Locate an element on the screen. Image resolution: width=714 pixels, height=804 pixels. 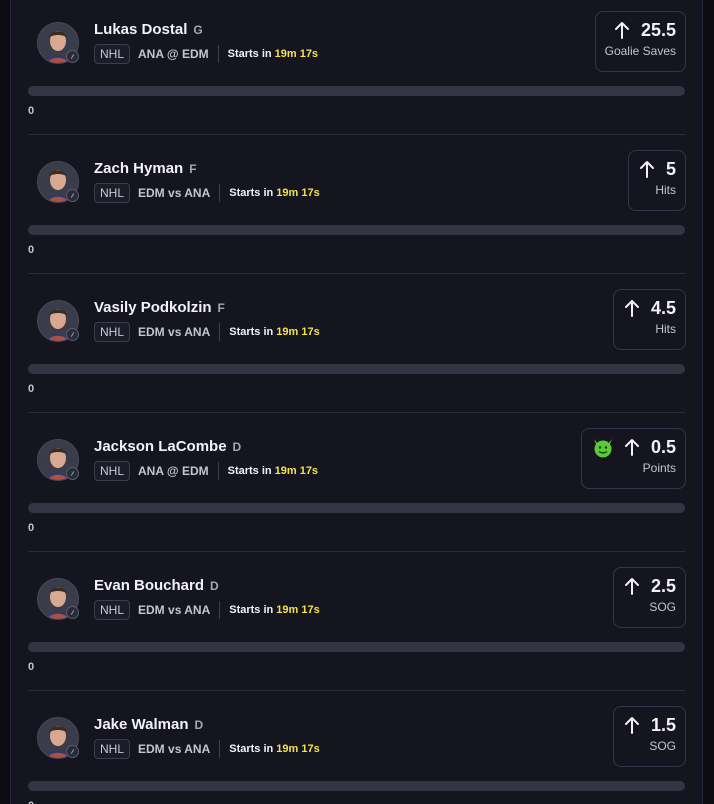
matchup: ANA @ EDM is located at coordinates (173, 54).